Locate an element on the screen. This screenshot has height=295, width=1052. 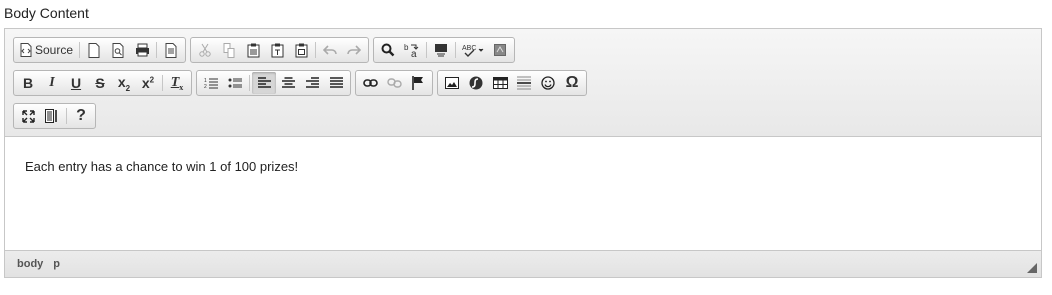
align-left-button is located at coordinates (264, 83).